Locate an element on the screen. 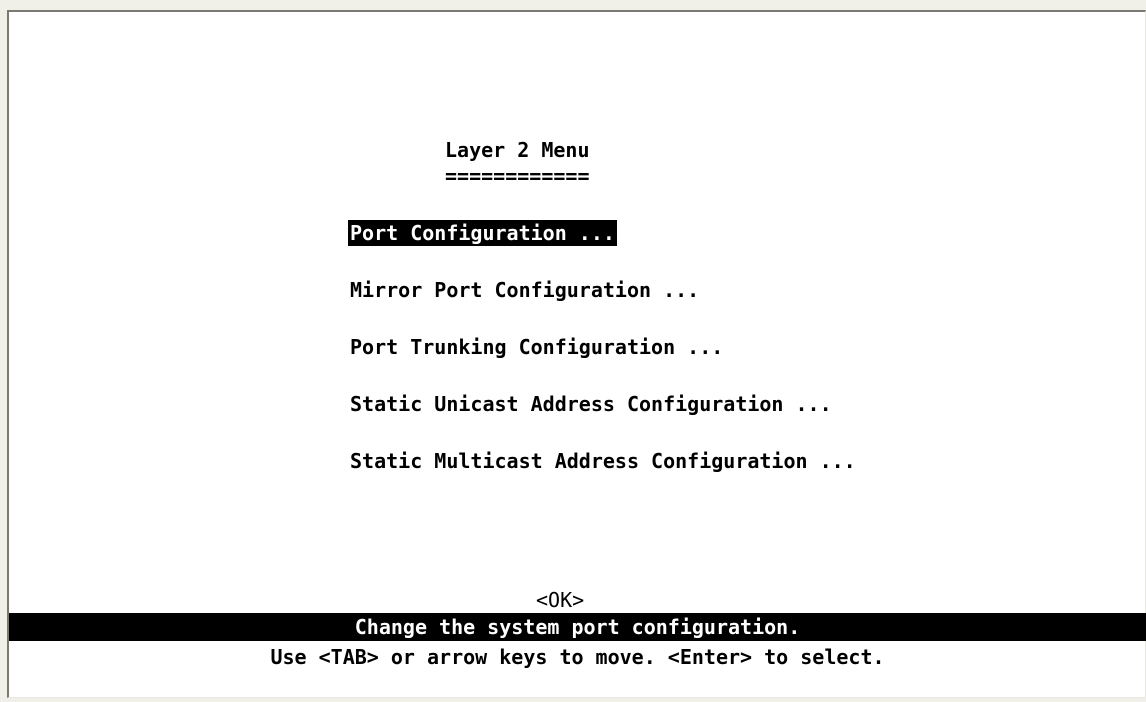 This screenshot has width=1146, height=702. ok-button: <OK> is located at coordinates (560, 600).